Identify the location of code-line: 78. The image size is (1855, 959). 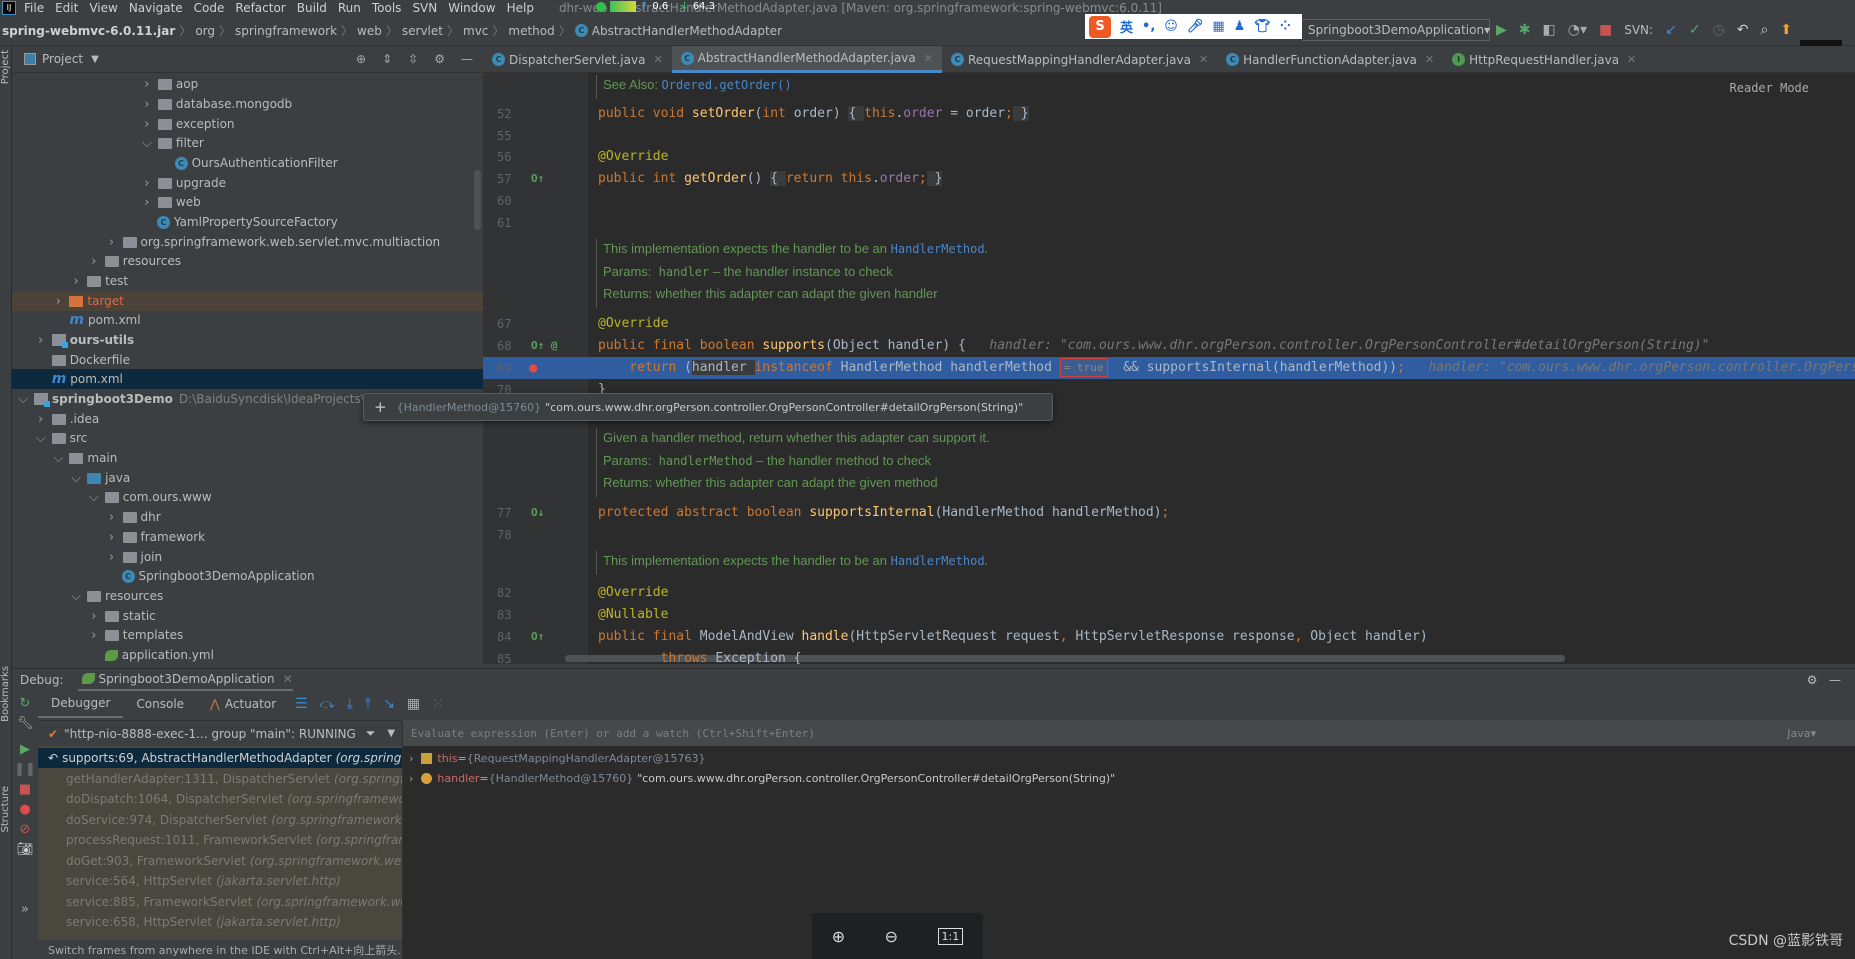
(1169, 535).